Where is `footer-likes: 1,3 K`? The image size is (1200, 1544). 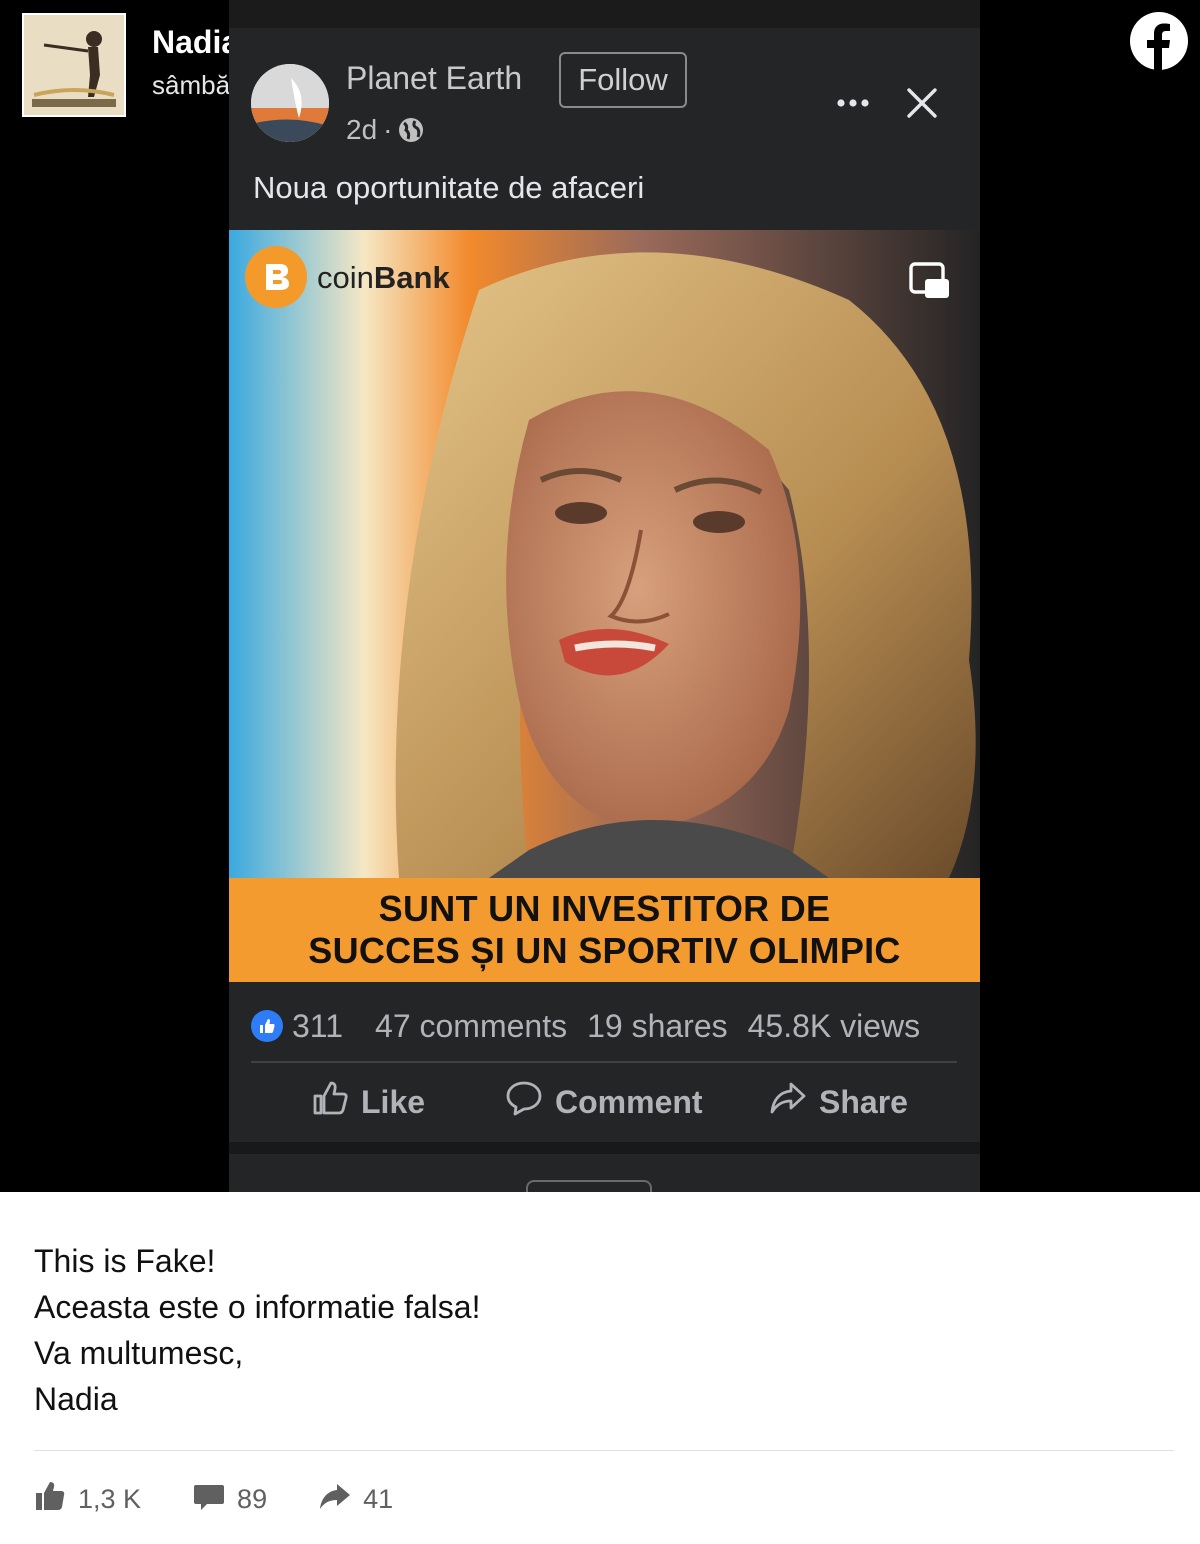
footer-likes: 1,3 K is located at coordinates (87, 1499).